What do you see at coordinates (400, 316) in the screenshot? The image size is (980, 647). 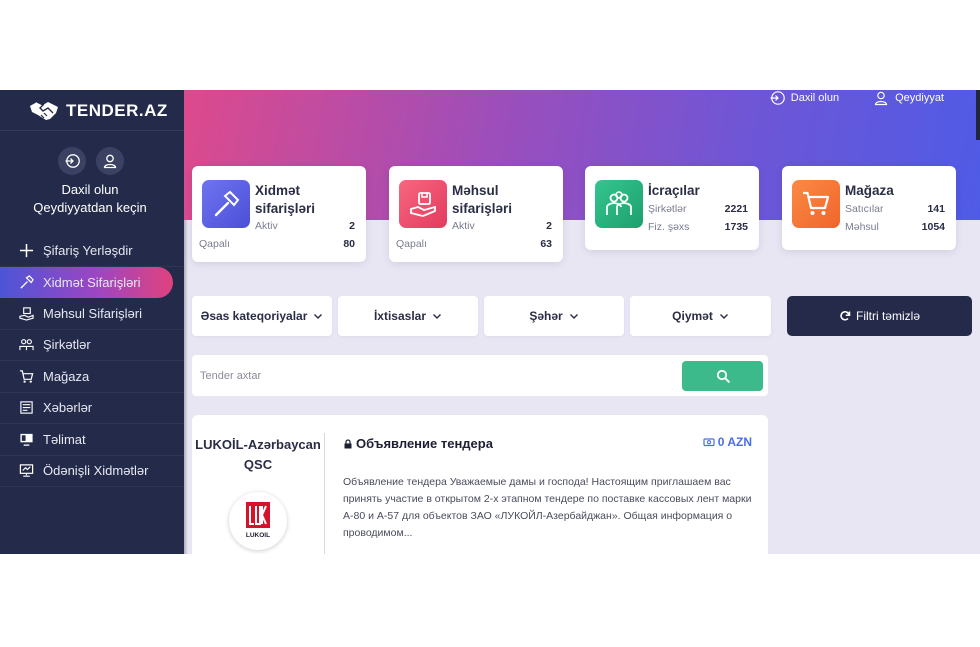 I see `filter-label: İxtisaslar` at bounding box center [400, 316].